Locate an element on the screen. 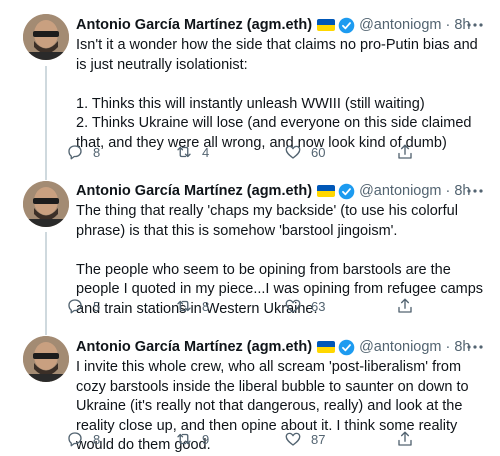 The image size is (500, 456). retweet-count: 4 is located at coordinates (206, 152).